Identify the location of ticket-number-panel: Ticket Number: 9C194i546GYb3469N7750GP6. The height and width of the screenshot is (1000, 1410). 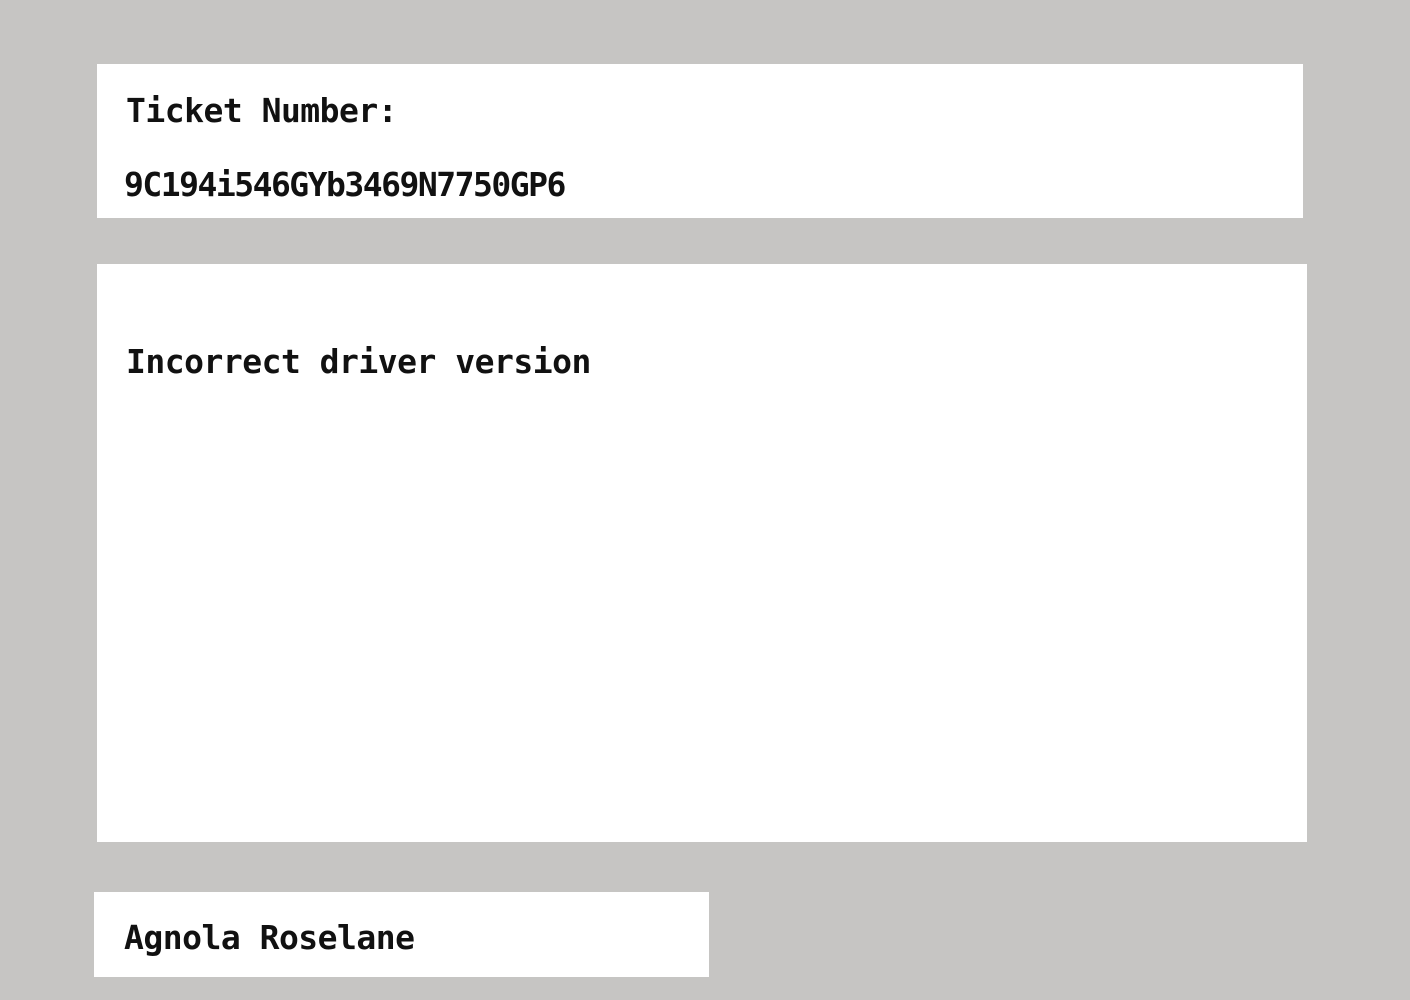
(700, 141).